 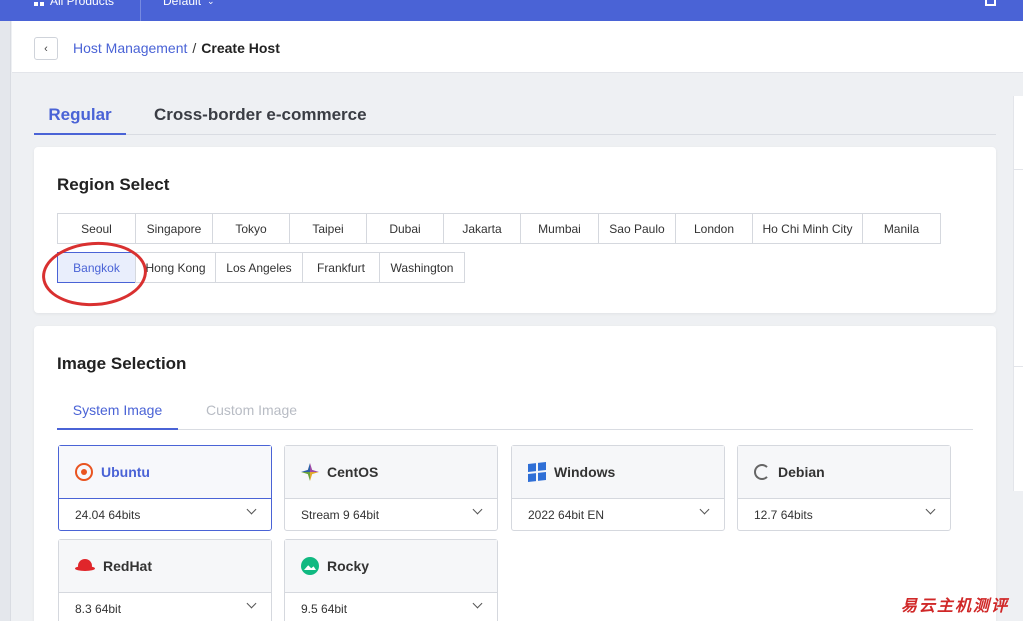 I want to click on project-label: Default, so click(x=182, y=4).